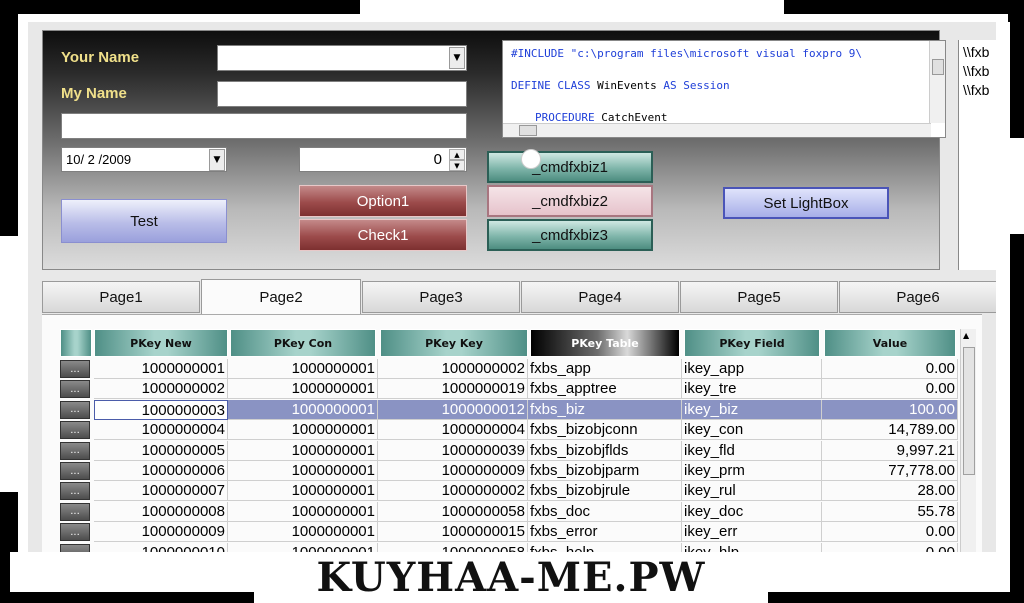 The height and width of the screenshot is (603, 1024). Describe the element at coordinates (605, 511) in the screenshot. I see `table-cell: fxbs_doc` at that location.